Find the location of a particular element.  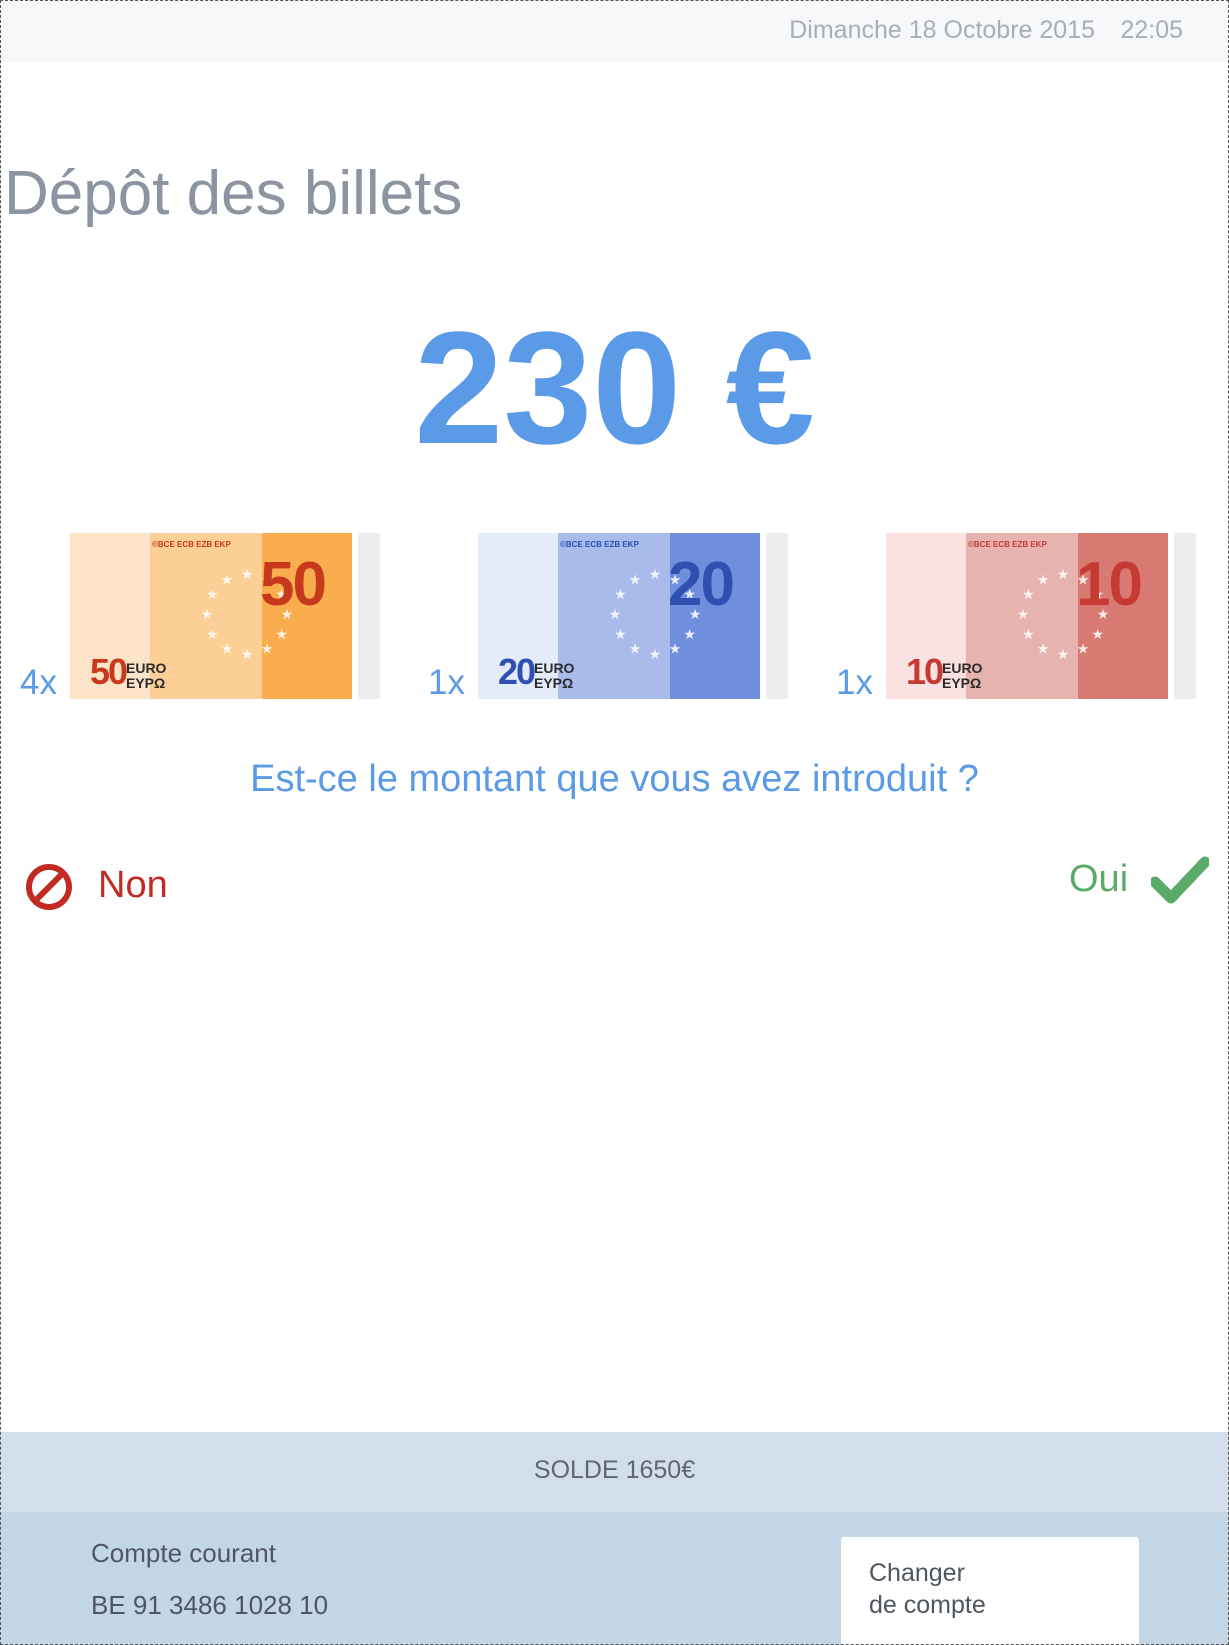

page-title: Dépôt des billets is located at coordinates (233, 193).